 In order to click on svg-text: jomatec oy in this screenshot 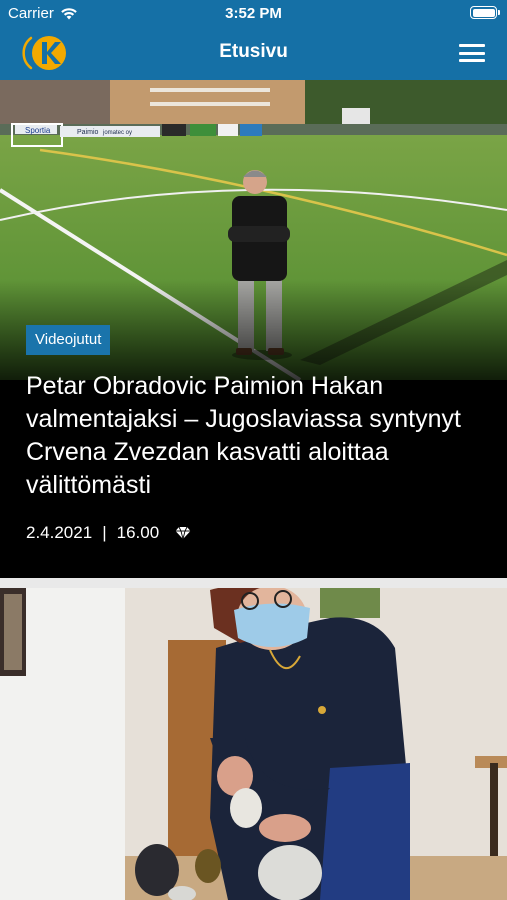, I will do `click(117, 133)`.